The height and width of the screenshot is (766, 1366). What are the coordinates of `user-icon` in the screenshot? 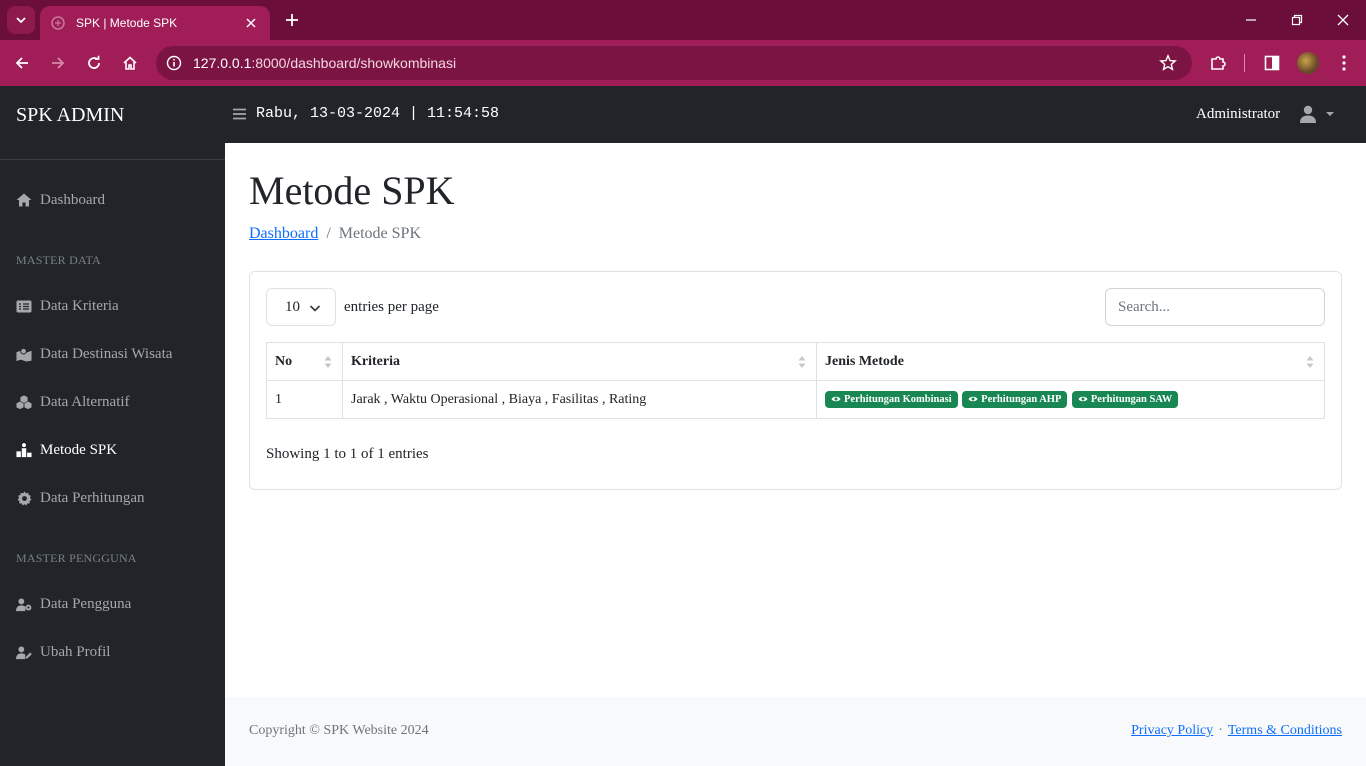 It's located at (1308, 114).